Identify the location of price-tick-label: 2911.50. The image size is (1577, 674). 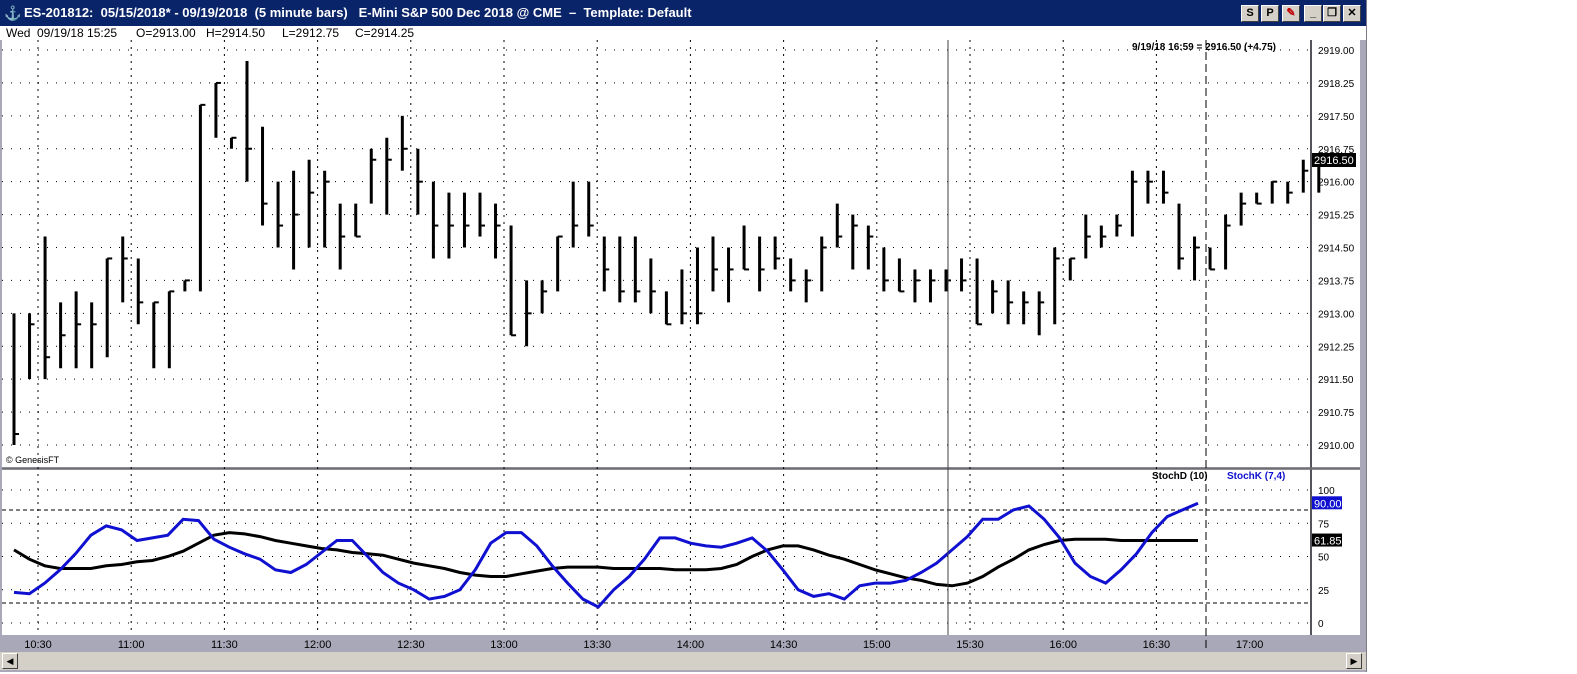
(1336, 380).